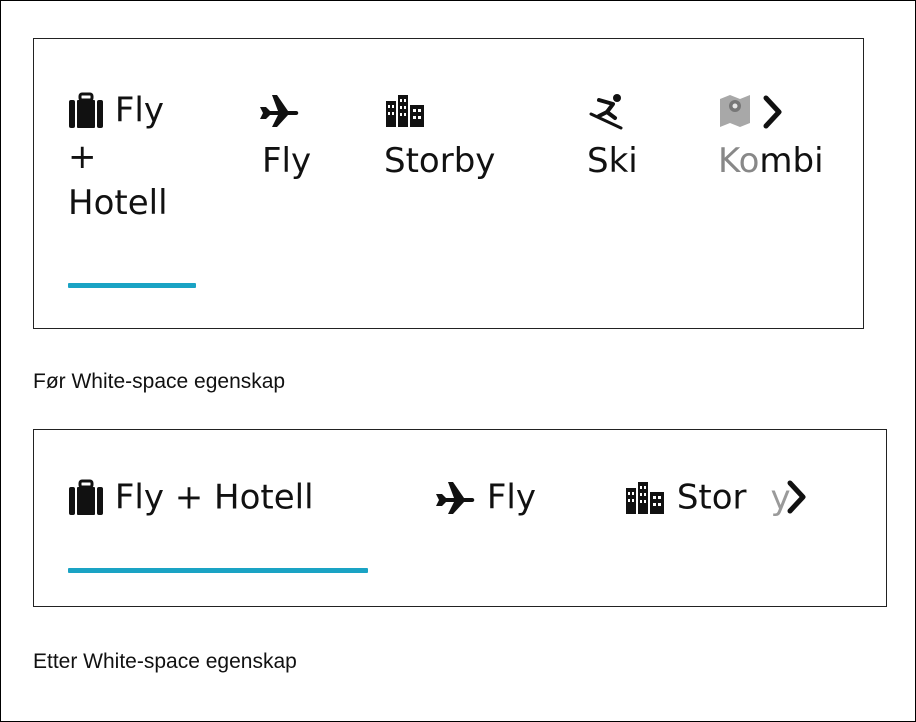 The image size is (916, 722). I want to click on tab-label: Storby, so click(440, 161).